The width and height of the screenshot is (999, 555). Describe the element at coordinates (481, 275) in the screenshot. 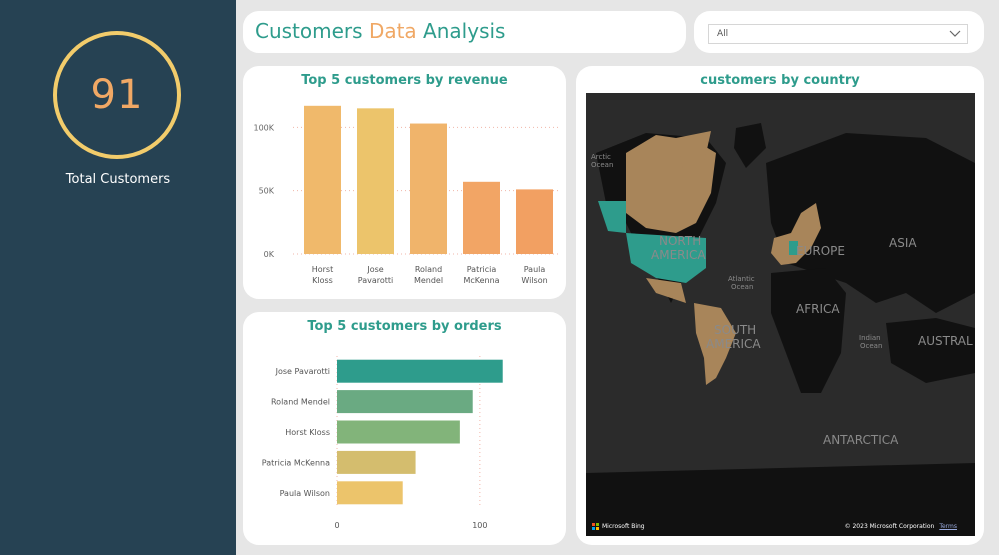

I see `x-tick-label: Patricia McKenna` at that location.